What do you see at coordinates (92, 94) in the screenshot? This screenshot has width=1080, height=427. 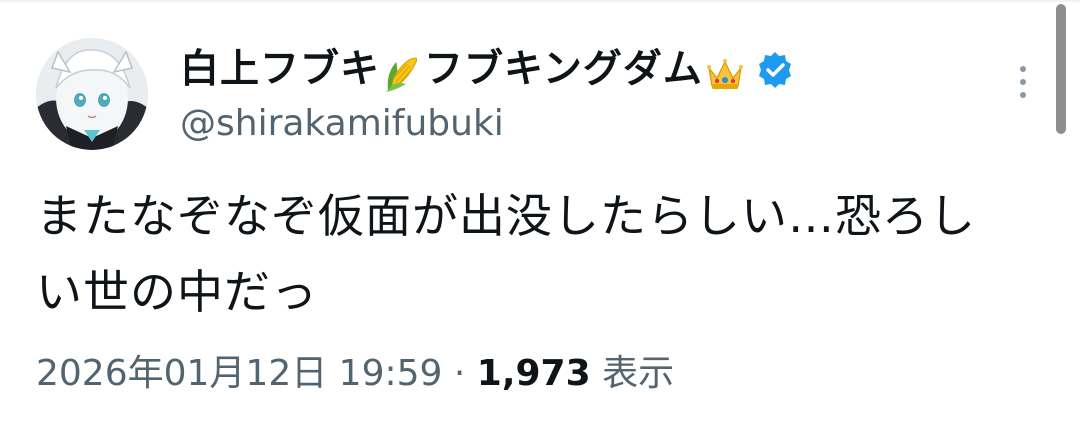 I see `avatar` at bounding box center [92, 94].